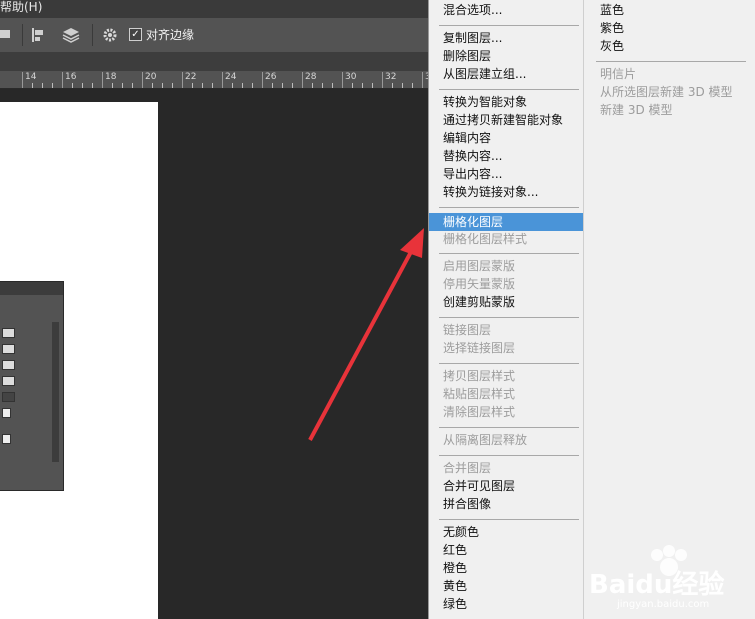 Image resolution: width=755 pixels, height=619 pixels. Describe the element at coordinates (467, 138) in the screenshot. I see `menu-item: 编辑内容` at that location.